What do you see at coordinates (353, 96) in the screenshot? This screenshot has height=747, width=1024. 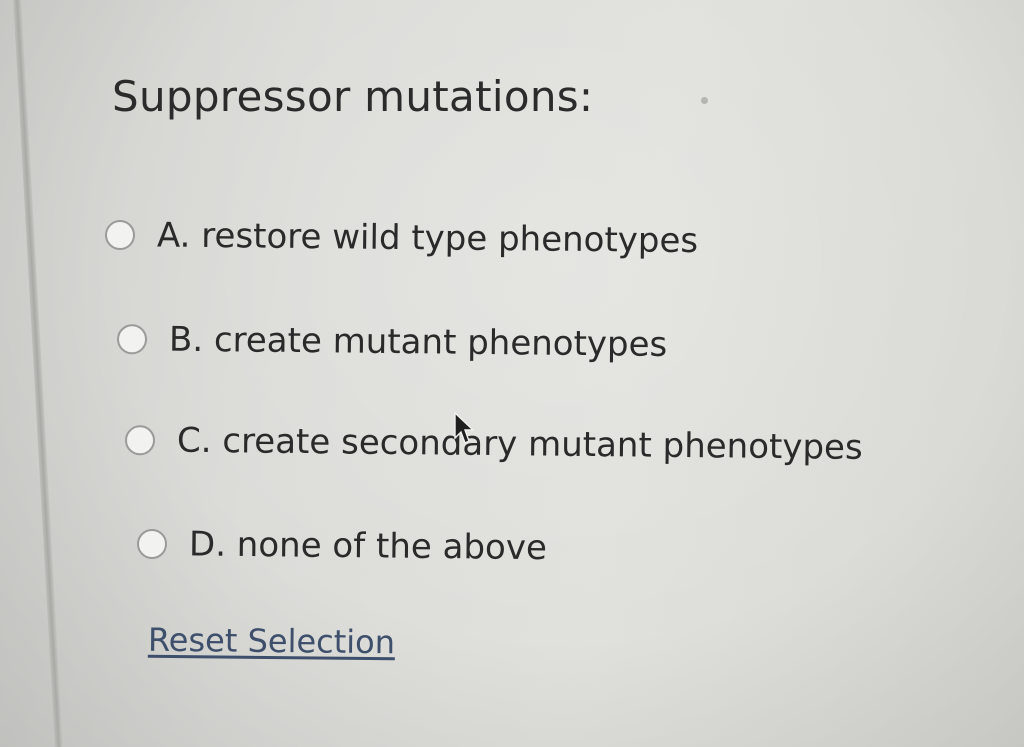 I see `question-title: Suppressor mutations:` at bounding box center [353, 96].